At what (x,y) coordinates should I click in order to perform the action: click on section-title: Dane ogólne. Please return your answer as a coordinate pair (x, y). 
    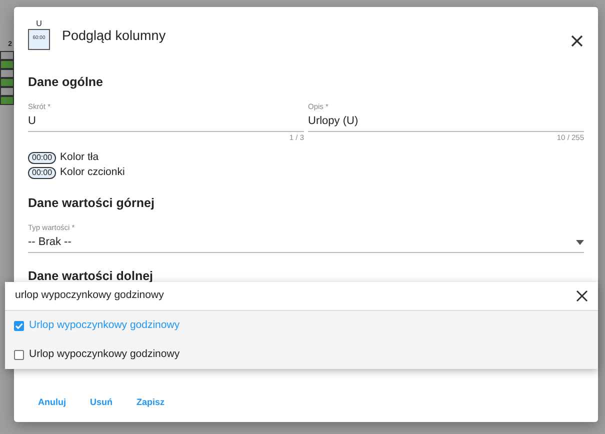
    Looking at the image, I should click on (66, 82).